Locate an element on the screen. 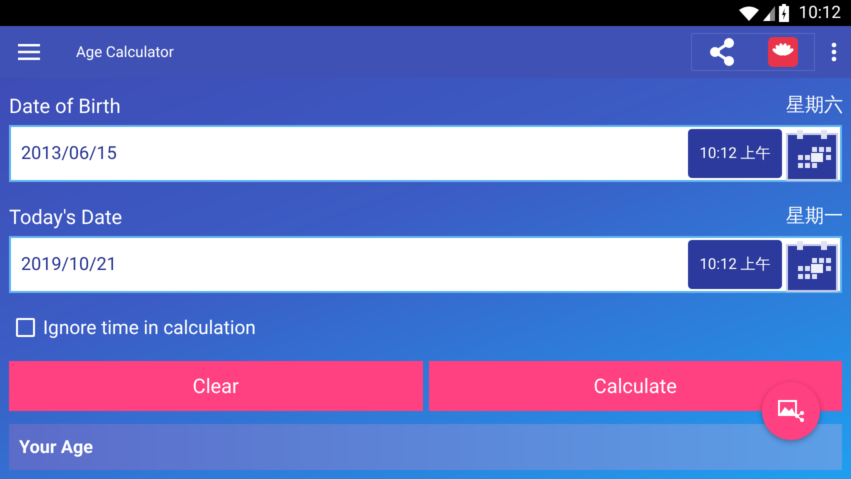  more-options-icon is located at coordinates (834, 52).